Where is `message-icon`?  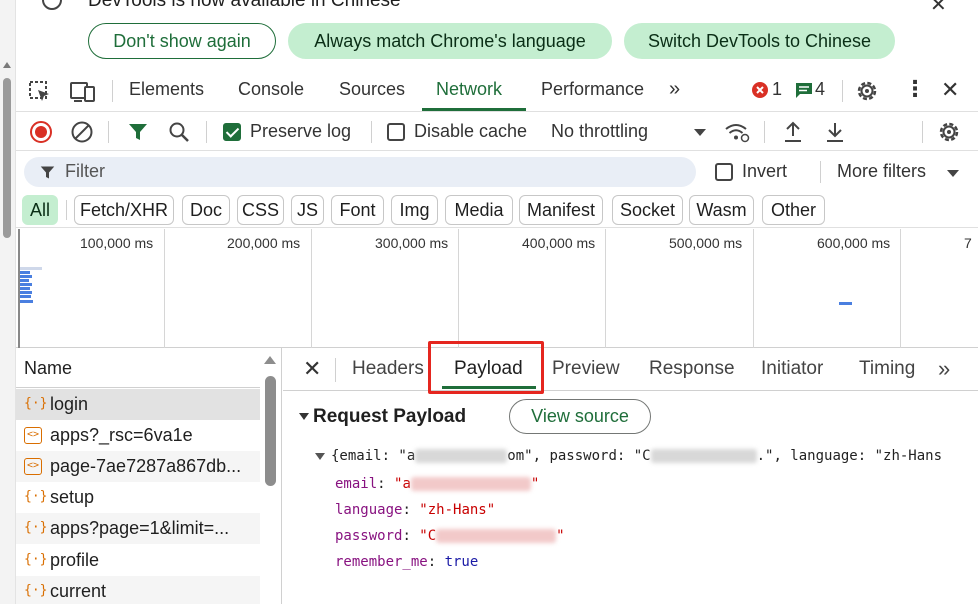 message-icon is located at coordinates (804, 90).